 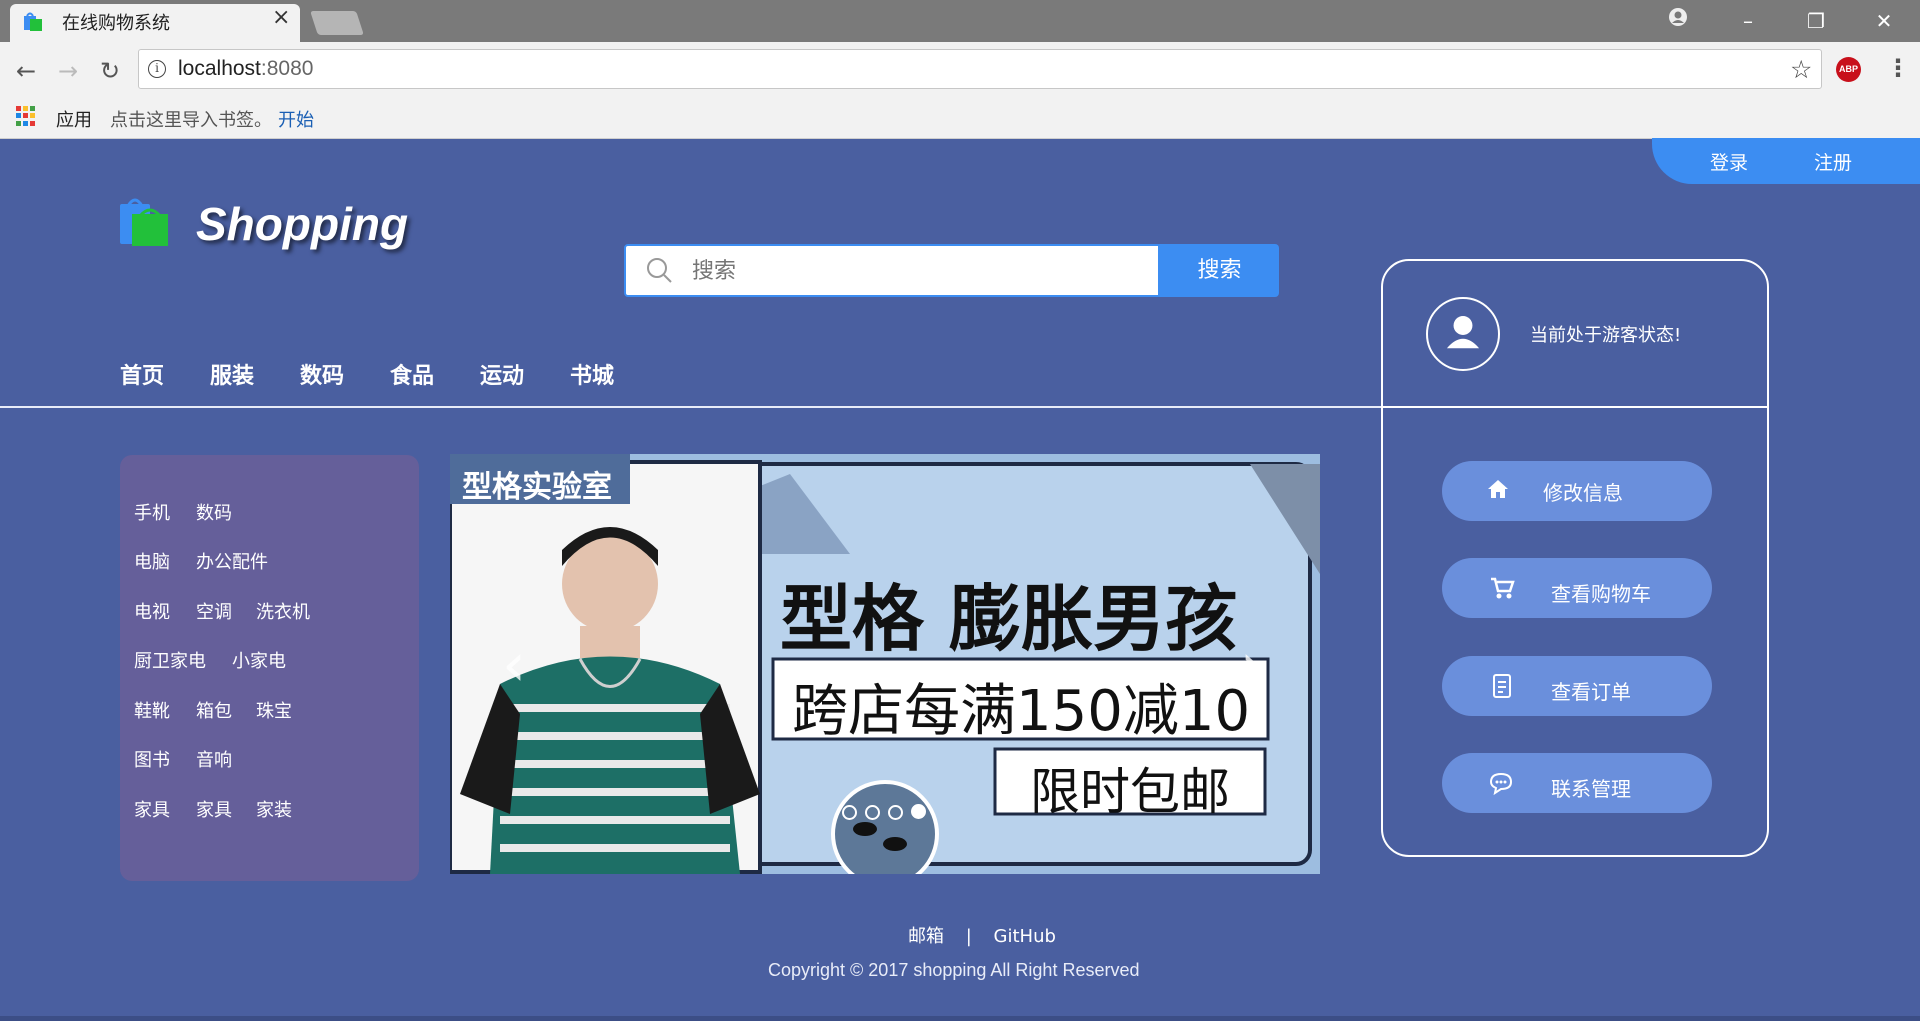 I want to click on address-bar, so click(x=980, y=69).